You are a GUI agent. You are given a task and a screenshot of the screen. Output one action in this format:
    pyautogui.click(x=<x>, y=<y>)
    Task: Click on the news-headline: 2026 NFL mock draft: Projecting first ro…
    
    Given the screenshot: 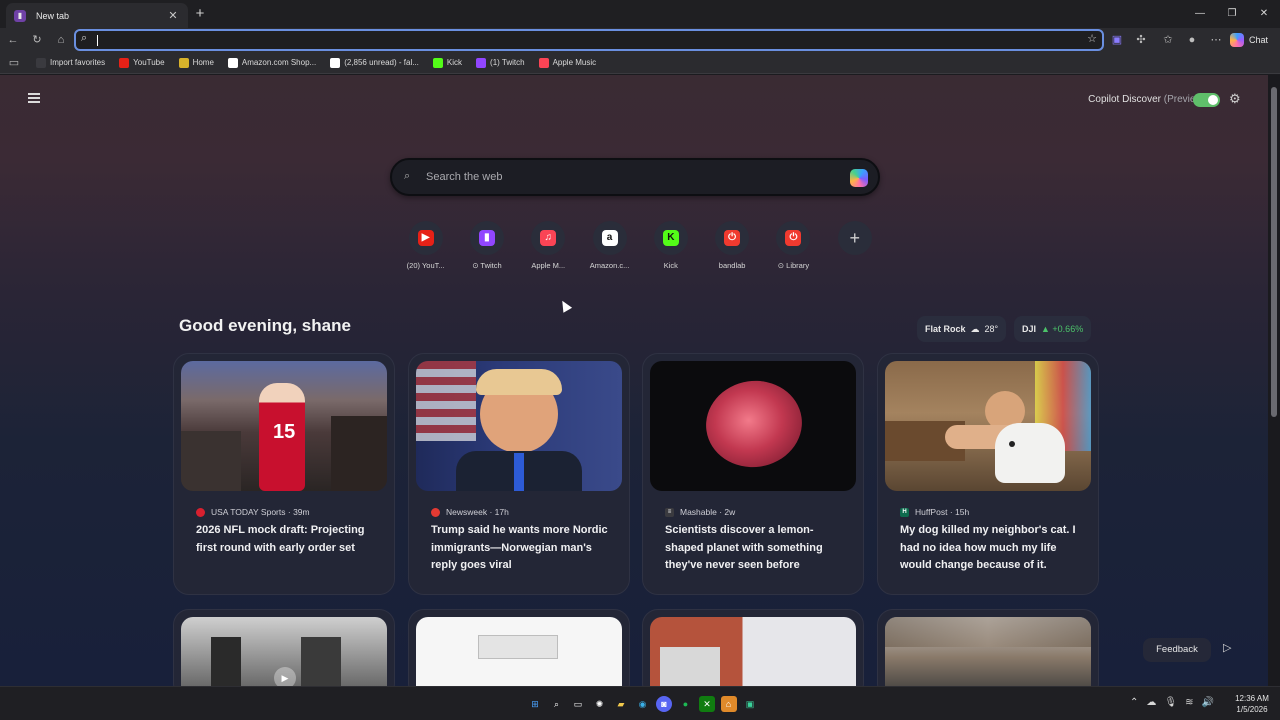 What is the action you would take?
    pyautogui.click(x=288, y=539)
    